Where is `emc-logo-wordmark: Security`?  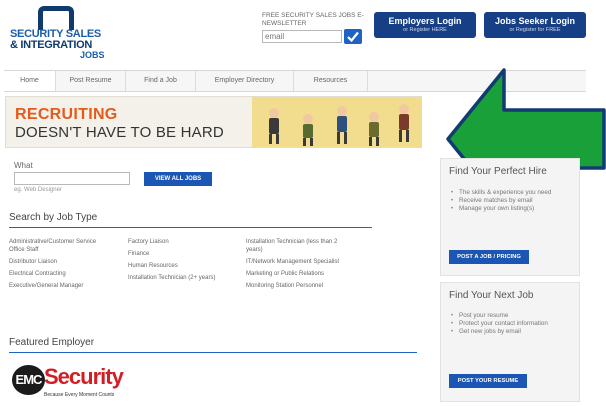 emc-logo-wordmark: Security is located at coordinates (84, 376).